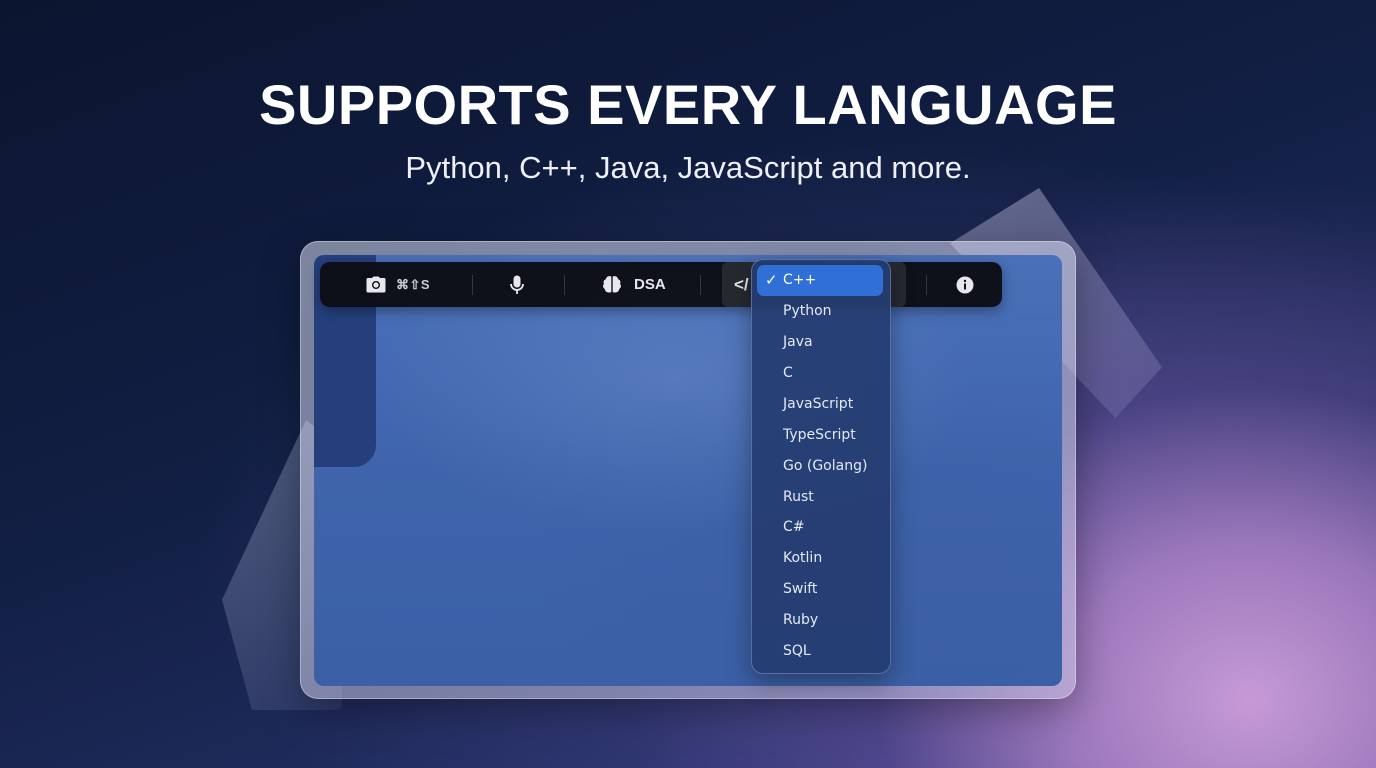  I want to click on language-option: Swift, so click(800, 589).